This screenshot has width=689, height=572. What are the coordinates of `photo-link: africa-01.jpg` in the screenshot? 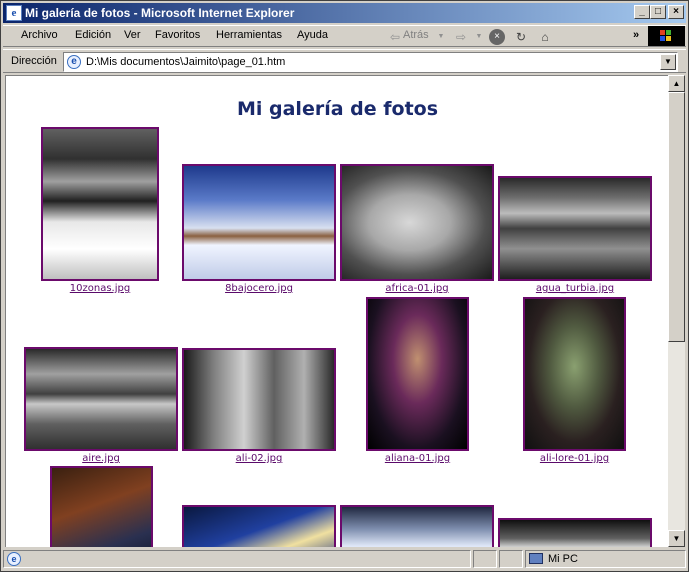 It's located at (417, 288).